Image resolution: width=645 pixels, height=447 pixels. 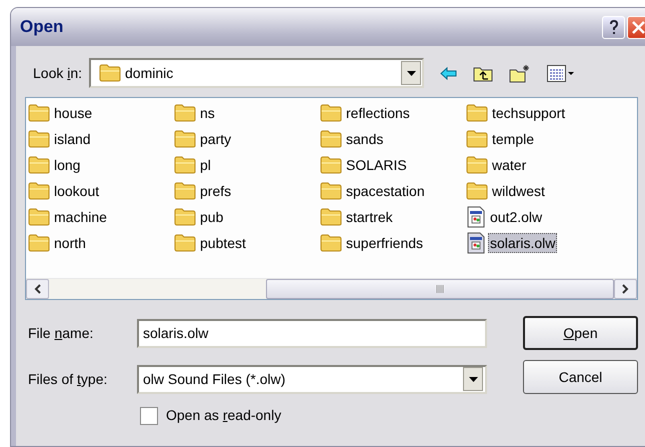 I want to click on file-item: out2.olw, so click(x=516, y=217).